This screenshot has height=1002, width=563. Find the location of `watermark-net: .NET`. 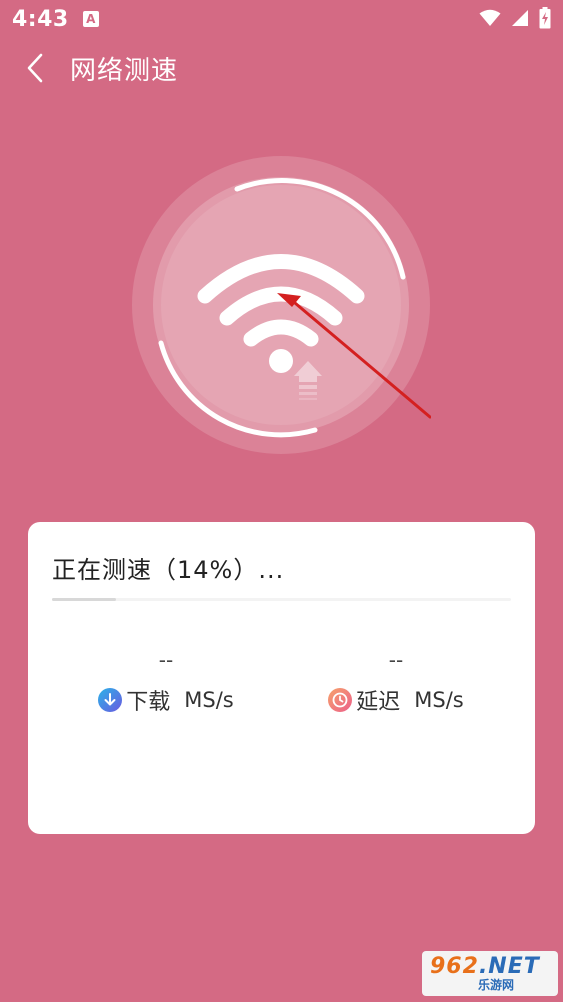

watermark-net: .NET is located at coordinates (509, 966).